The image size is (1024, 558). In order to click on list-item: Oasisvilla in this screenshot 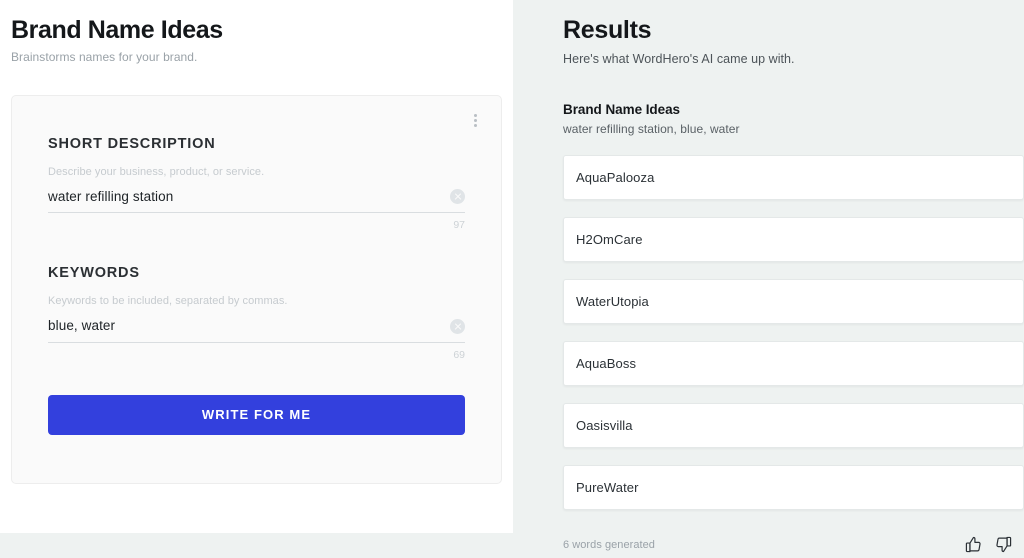, I will do `click(793, 425)`.